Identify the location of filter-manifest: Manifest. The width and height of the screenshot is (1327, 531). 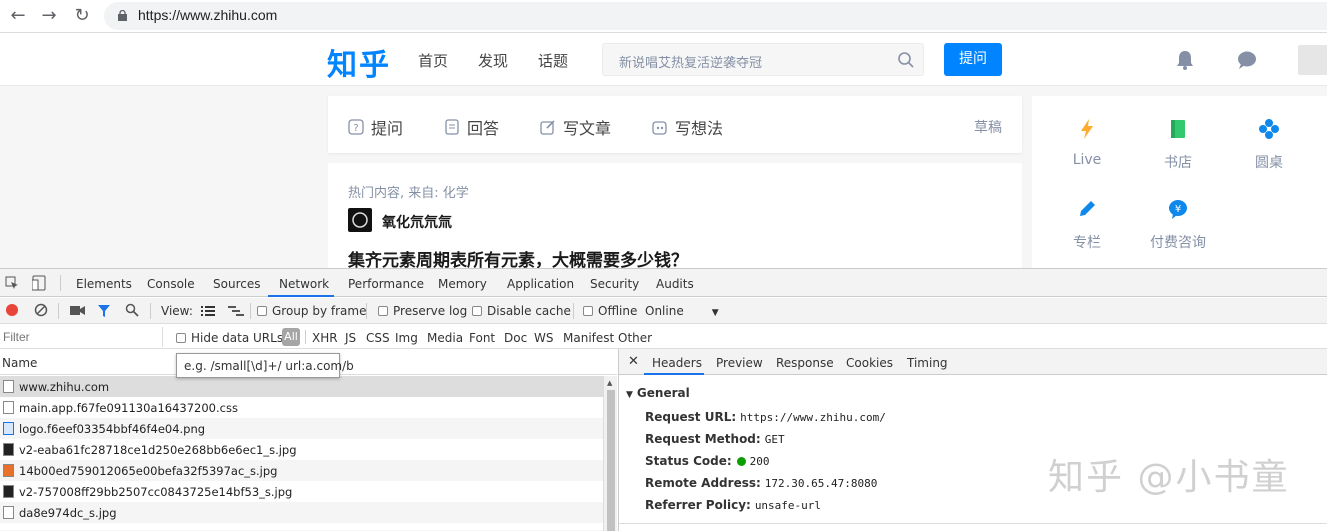
(588, 338).